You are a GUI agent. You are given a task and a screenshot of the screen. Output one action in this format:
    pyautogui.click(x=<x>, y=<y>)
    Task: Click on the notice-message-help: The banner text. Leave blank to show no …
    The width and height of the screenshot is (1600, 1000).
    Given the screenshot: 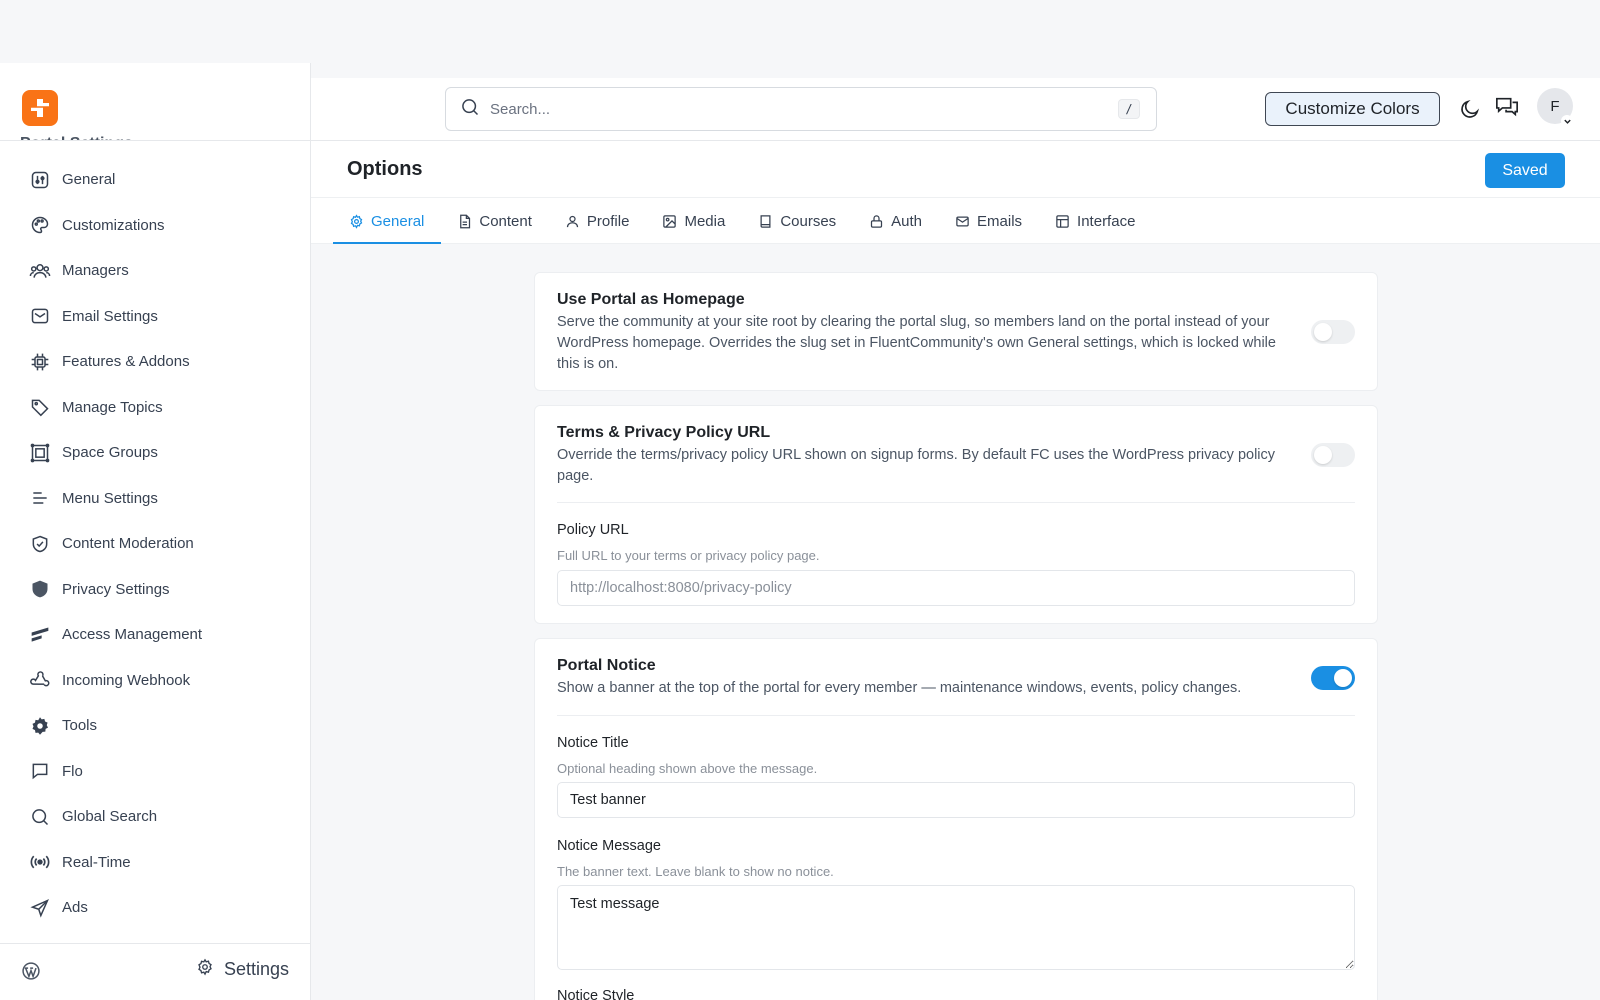 What is the action you would take?
    pyautogui.click(x=695, y=871)
    